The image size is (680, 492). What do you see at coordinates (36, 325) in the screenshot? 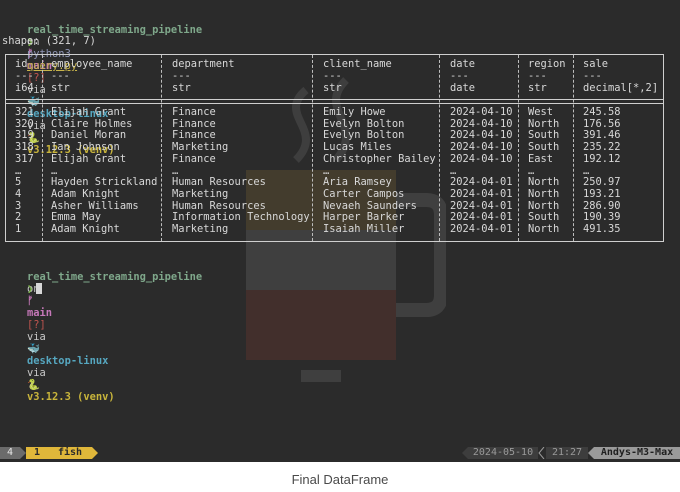
I see `git-status: [?]` at bounding box center [36, 325].